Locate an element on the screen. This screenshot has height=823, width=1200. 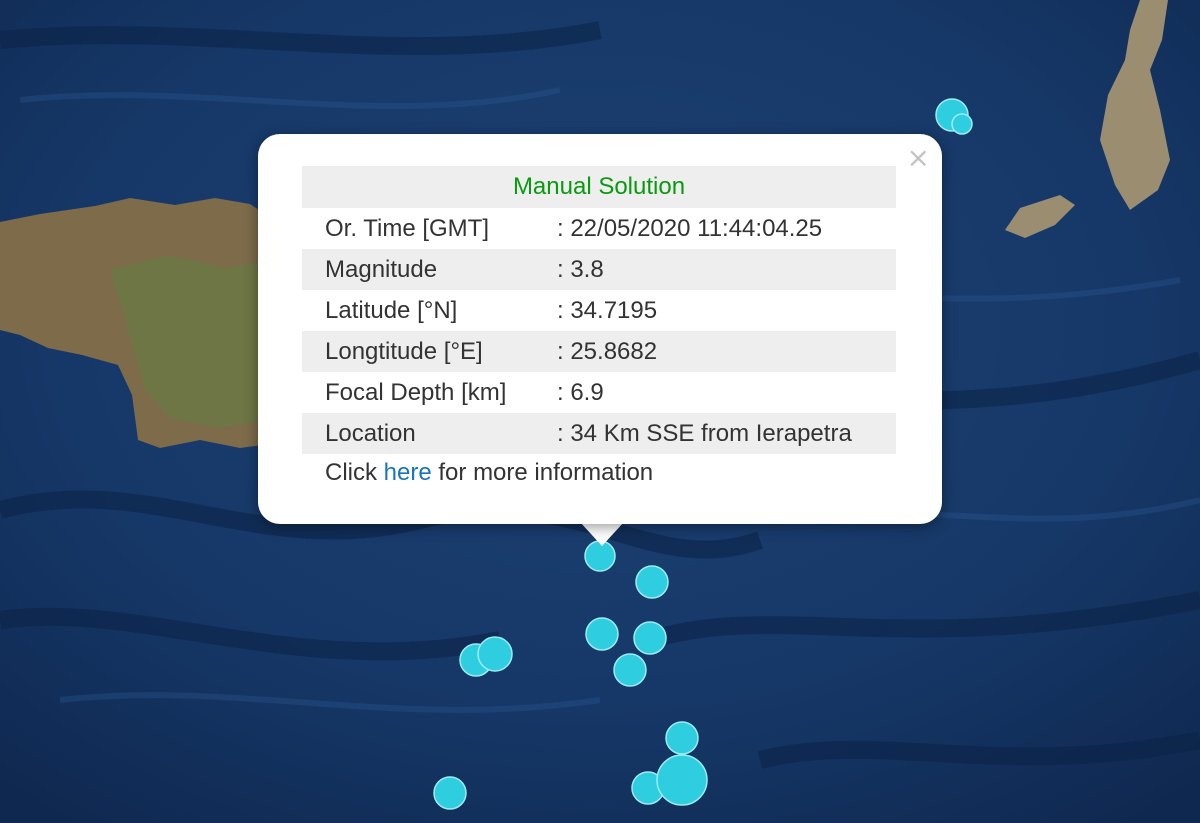
row-value: : 6.9 is located at coordinates (580, 392).